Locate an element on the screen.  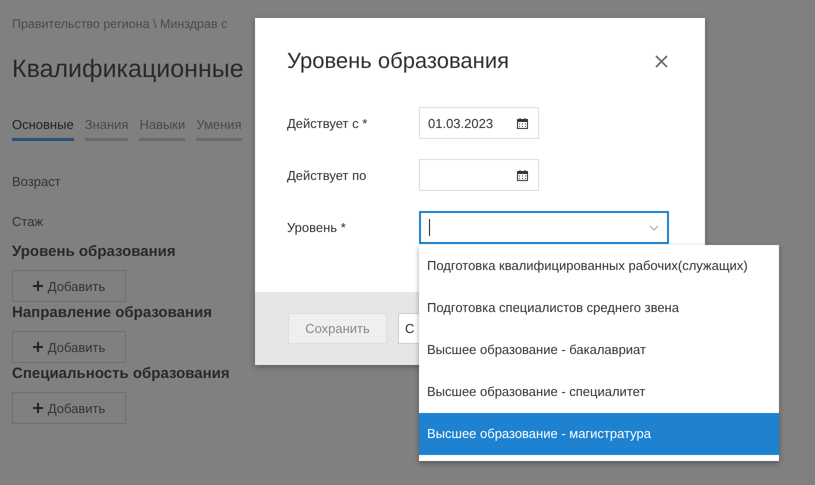
field-label: Действует с * is located at coordinates (327, 123).